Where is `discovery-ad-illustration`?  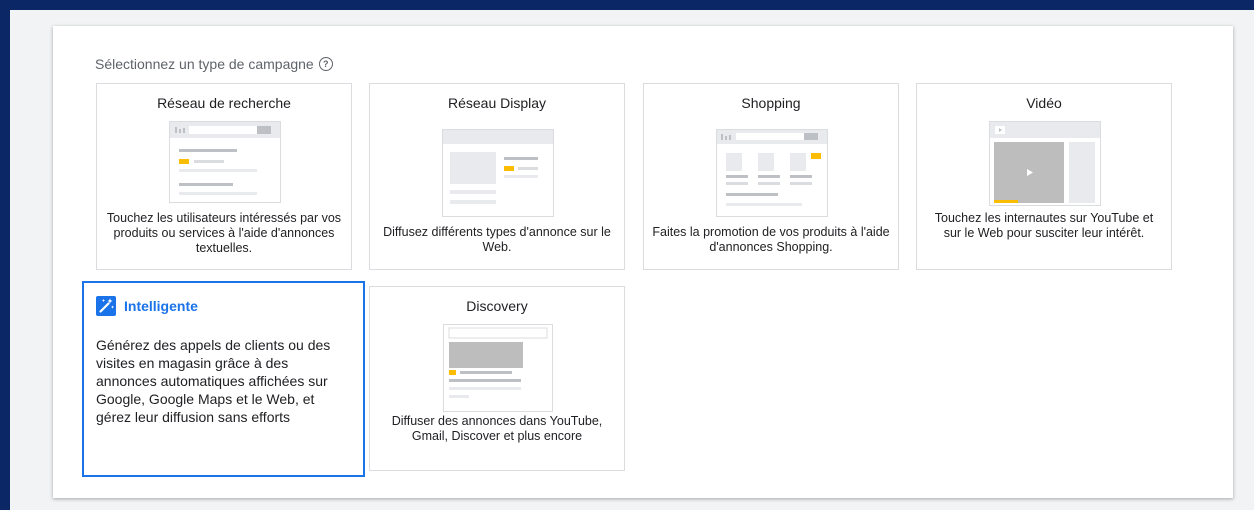
discovery-ad-illustration is located at coordinates (498, 368).